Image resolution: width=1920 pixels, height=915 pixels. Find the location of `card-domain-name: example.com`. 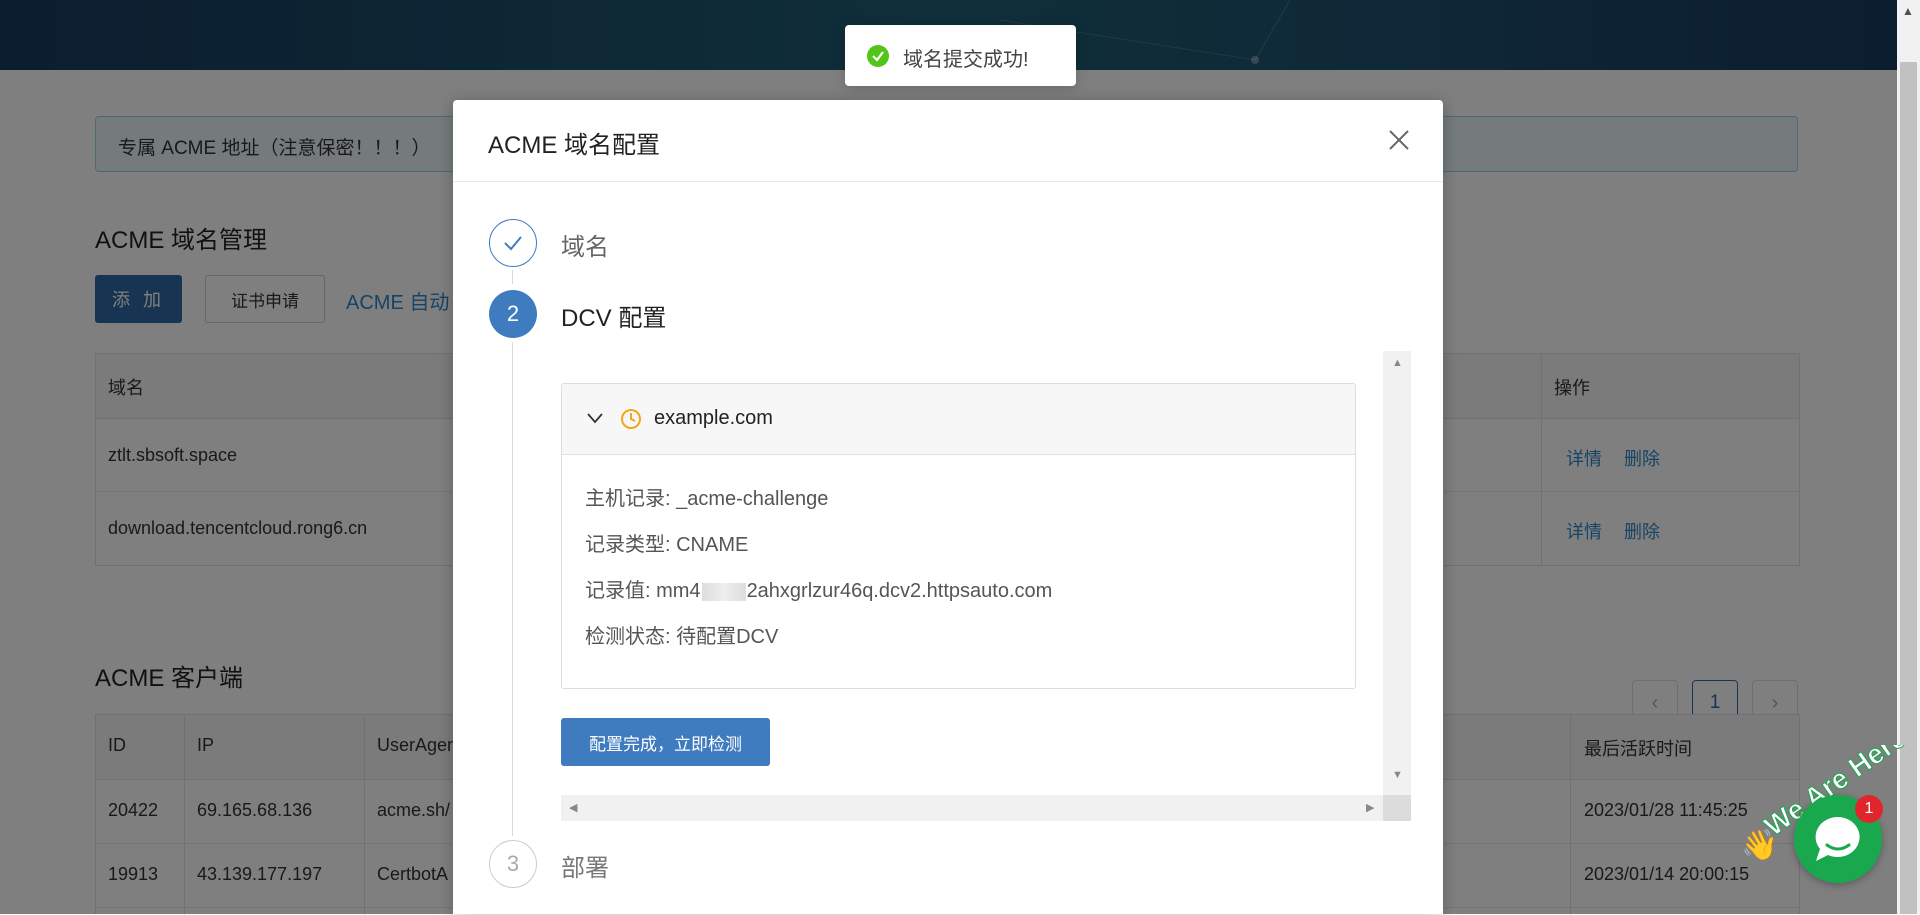

card-domain-name: example.com is located at coordinates (713, 418).